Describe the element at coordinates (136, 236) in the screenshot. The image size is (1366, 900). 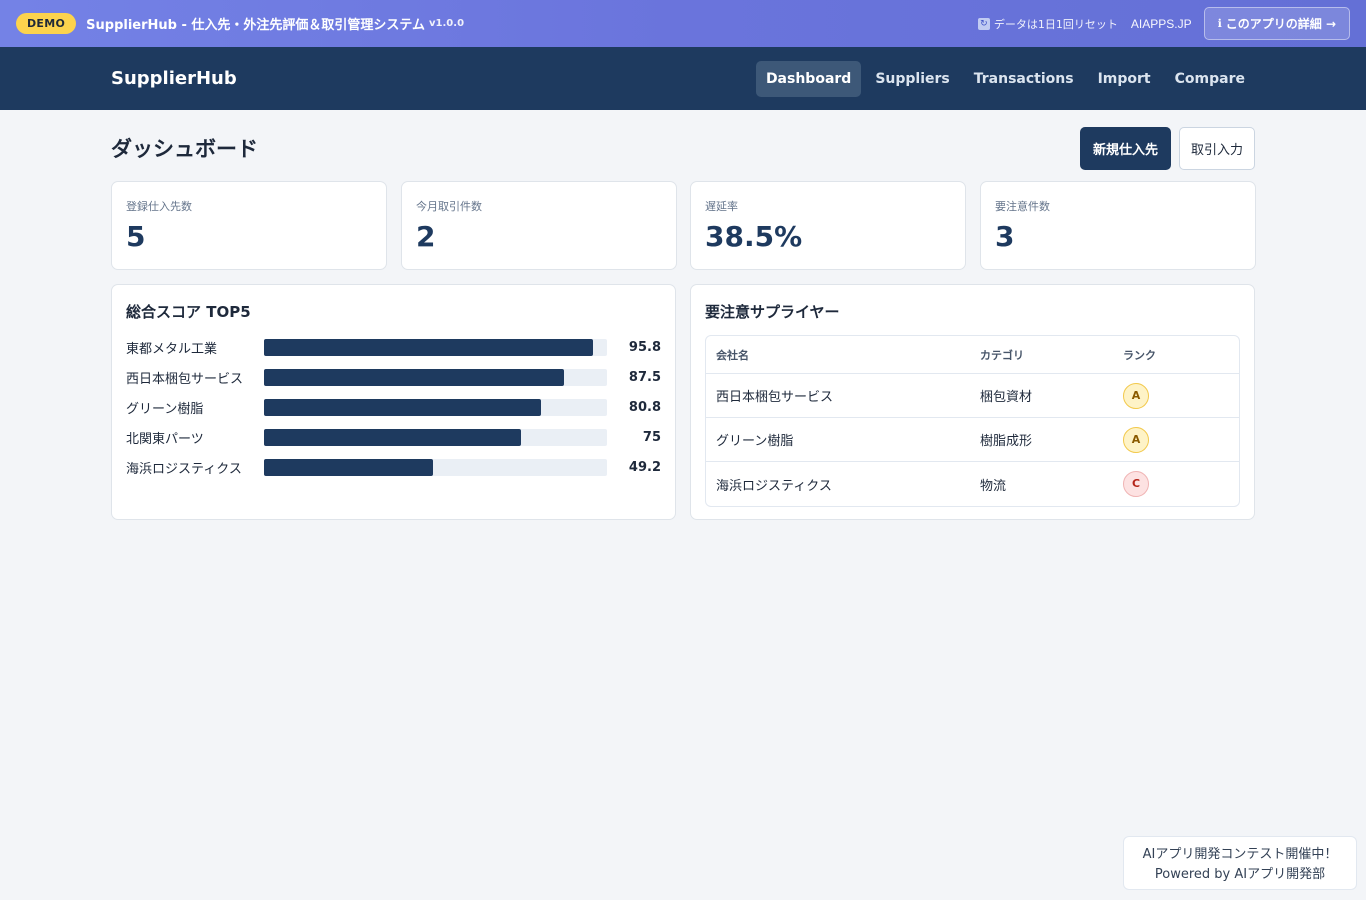
I see `stat-value: 5` at that location.